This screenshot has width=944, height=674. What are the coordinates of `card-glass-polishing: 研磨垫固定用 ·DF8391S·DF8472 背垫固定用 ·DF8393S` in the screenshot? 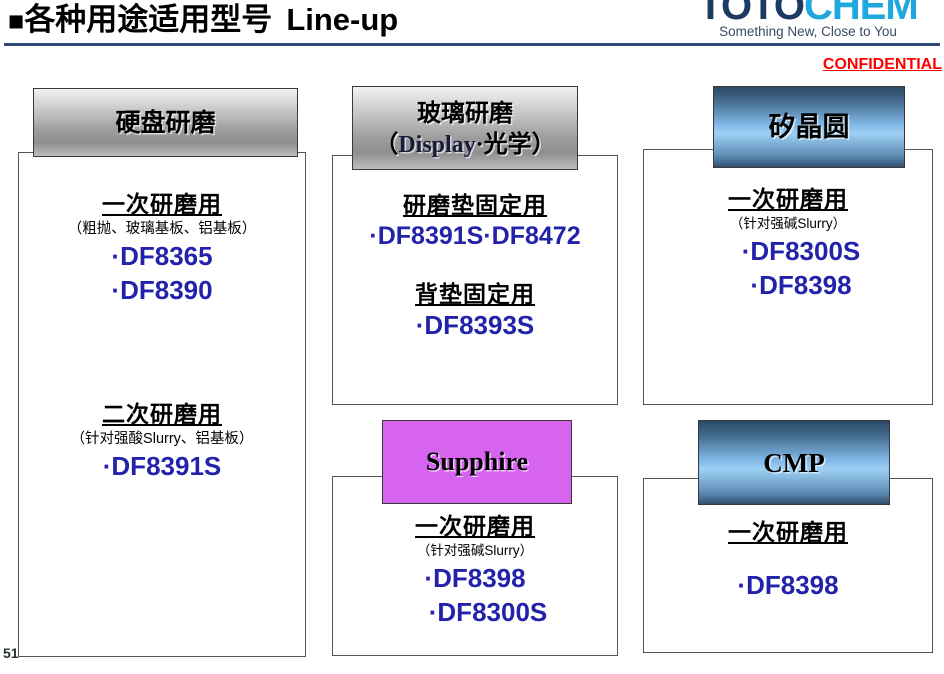 It's located at (475, 280).